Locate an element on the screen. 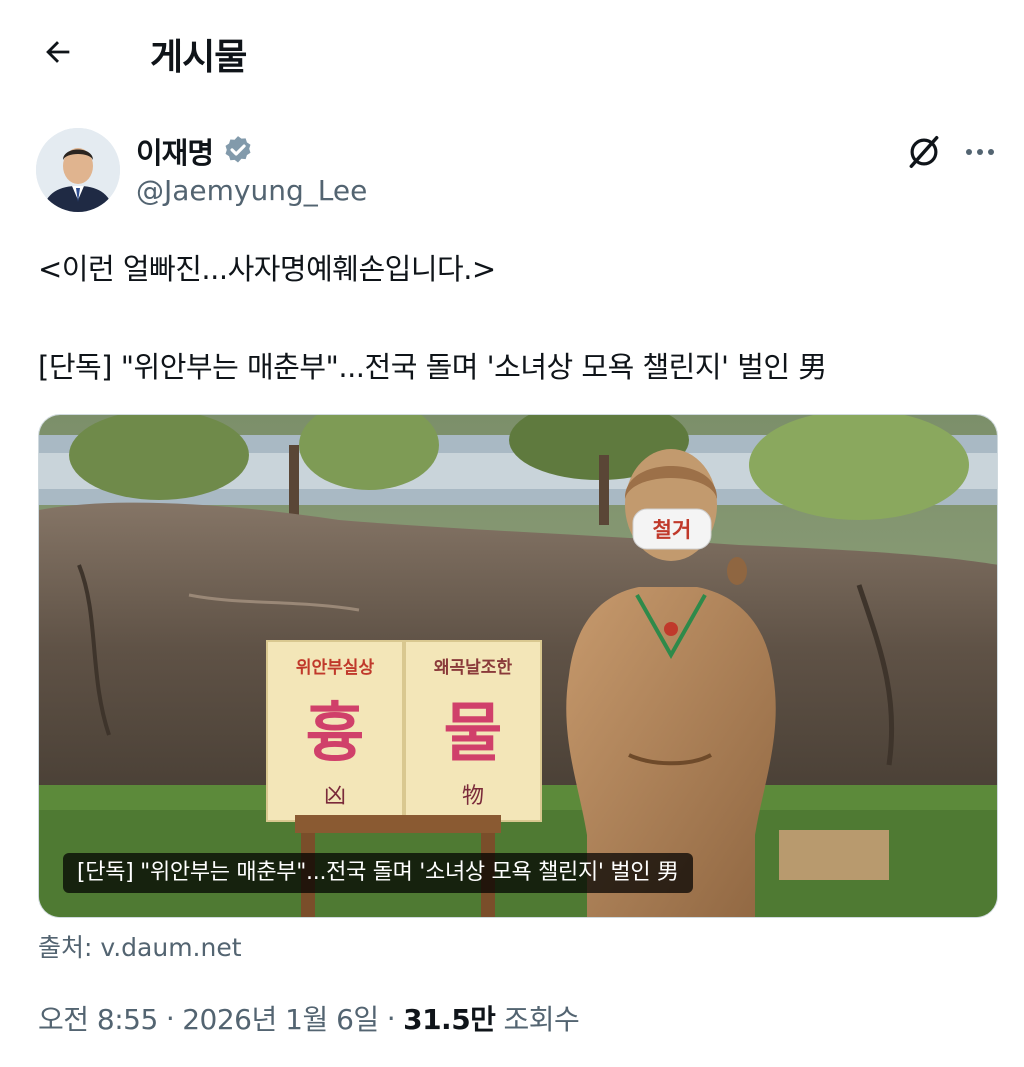  mask-text: 철거 is located at coordinates (672, 530).